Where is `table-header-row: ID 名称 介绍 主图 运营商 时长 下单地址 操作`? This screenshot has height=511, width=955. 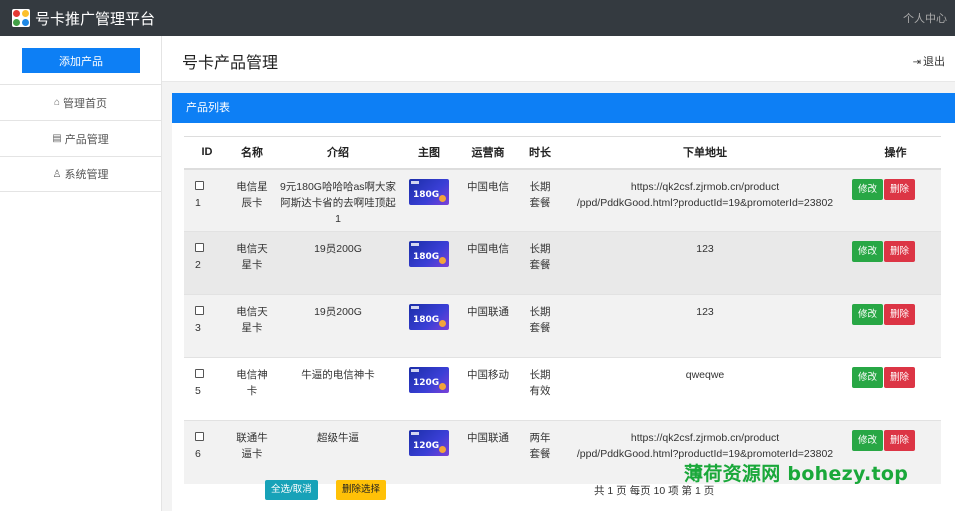
table-header-row: ID 名称 介绍 主图 运营商 时长 下单地址 操作 is located at coordinates (562, 153).